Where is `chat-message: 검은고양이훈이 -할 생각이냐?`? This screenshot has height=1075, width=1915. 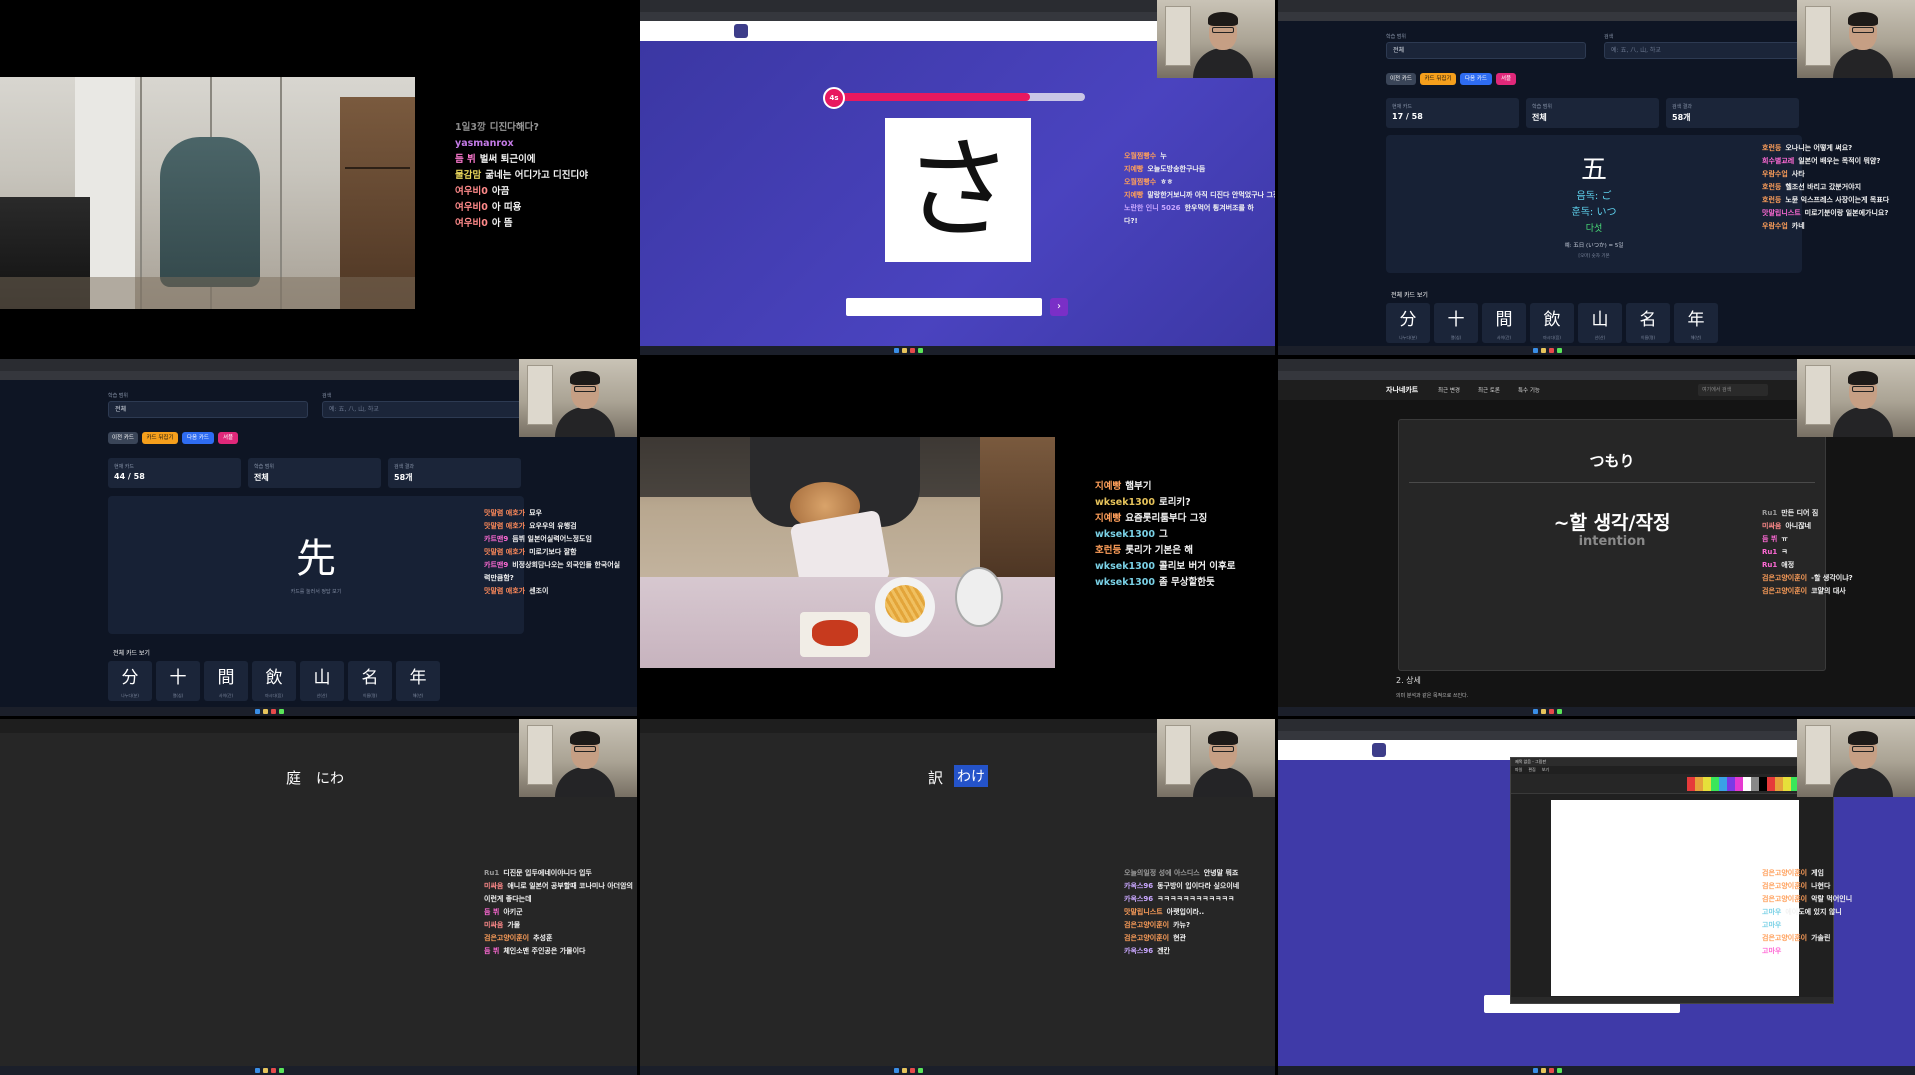
chat-message: 검은고양이훈이 -할 생각이냐? is located at coordinates (1807, 578).